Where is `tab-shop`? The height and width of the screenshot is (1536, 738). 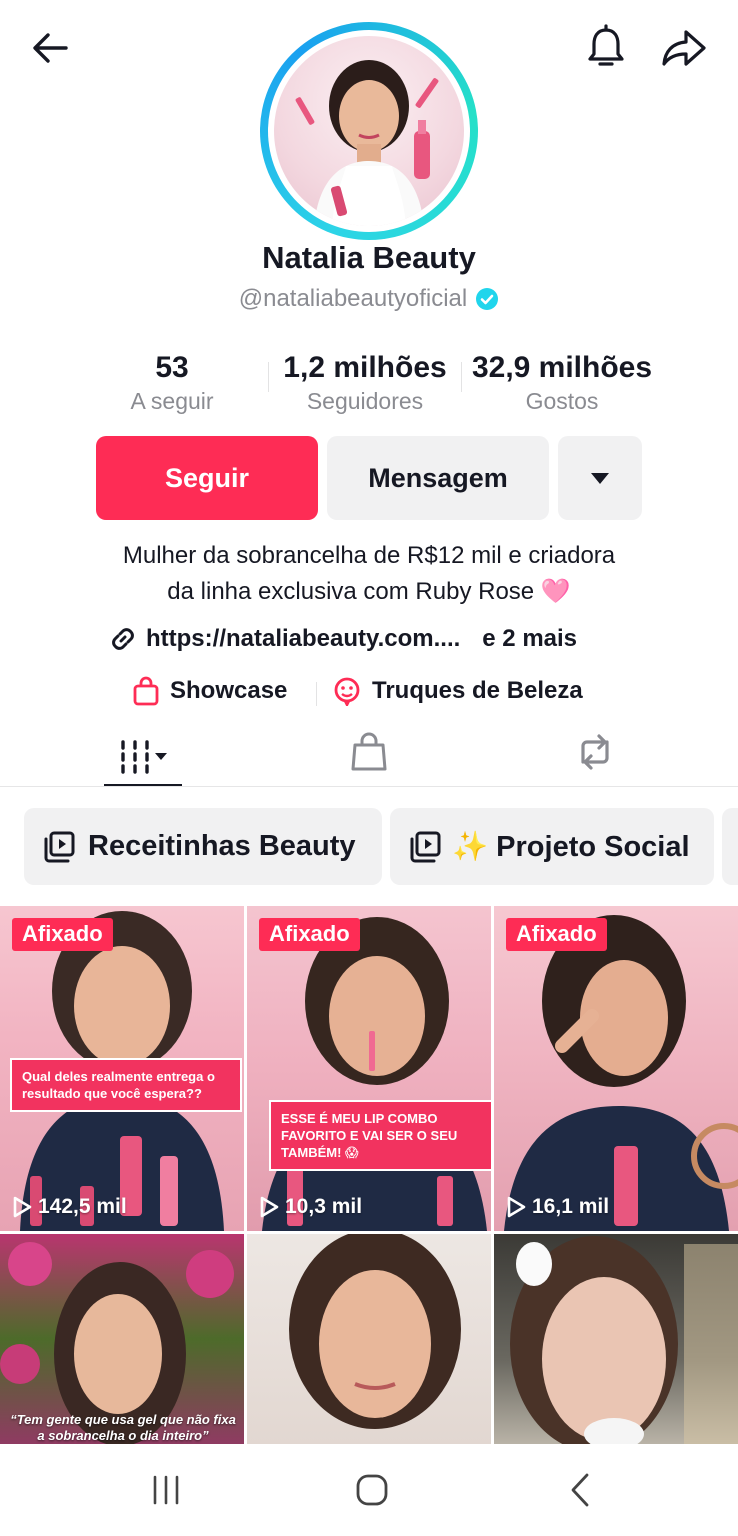
tab-shop is located at coordinates (369, 752).